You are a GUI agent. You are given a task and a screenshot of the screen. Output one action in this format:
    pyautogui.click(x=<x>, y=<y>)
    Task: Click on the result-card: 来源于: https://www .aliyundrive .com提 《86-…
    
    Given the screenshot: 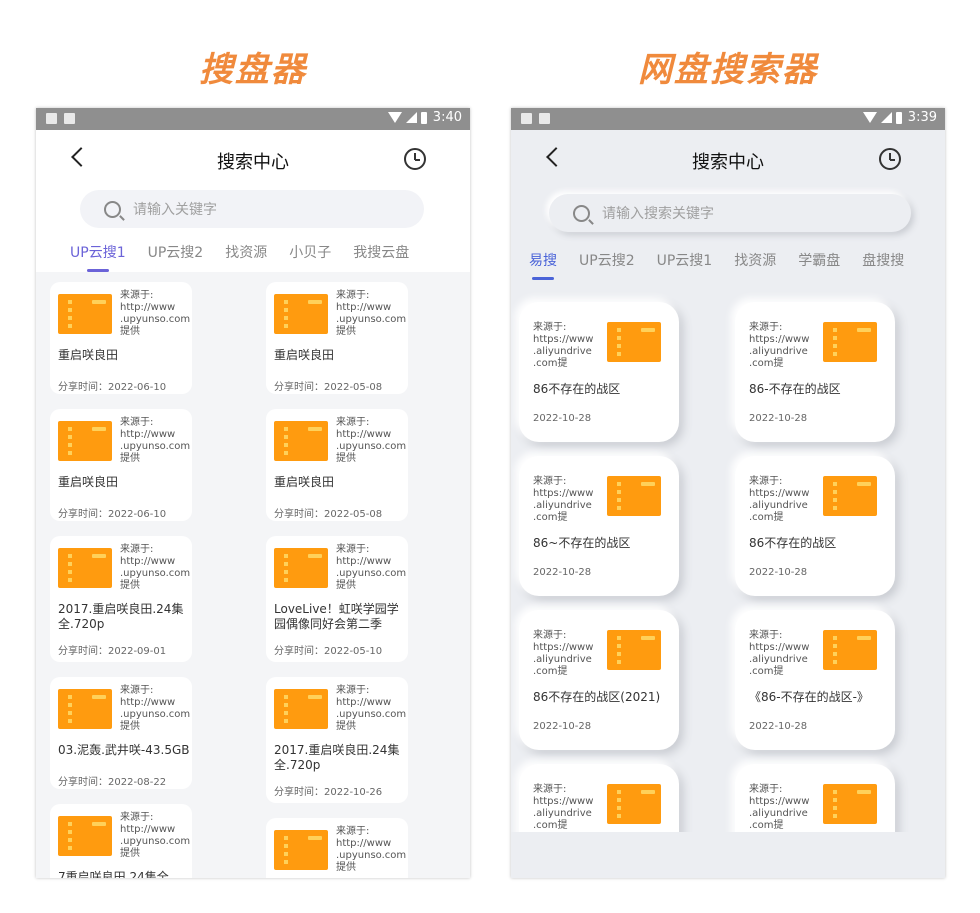 What is the action you would take?
    pyautogui.click(x=815, y=680)
    